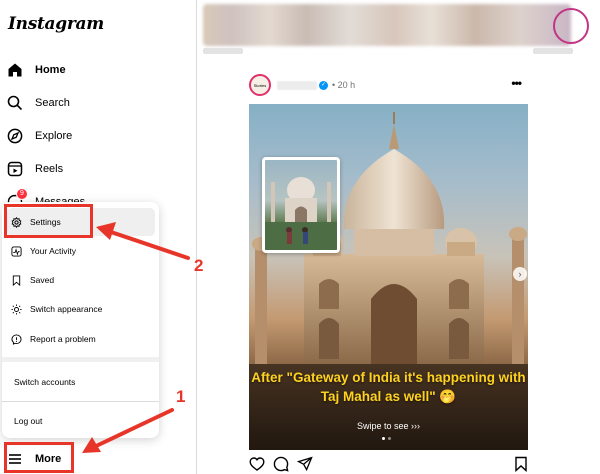 The image size is (600, 474). What do you see at coordinates (389, 465) in the screenshot?
I see `post-actions` at bounding box center [389, 465].